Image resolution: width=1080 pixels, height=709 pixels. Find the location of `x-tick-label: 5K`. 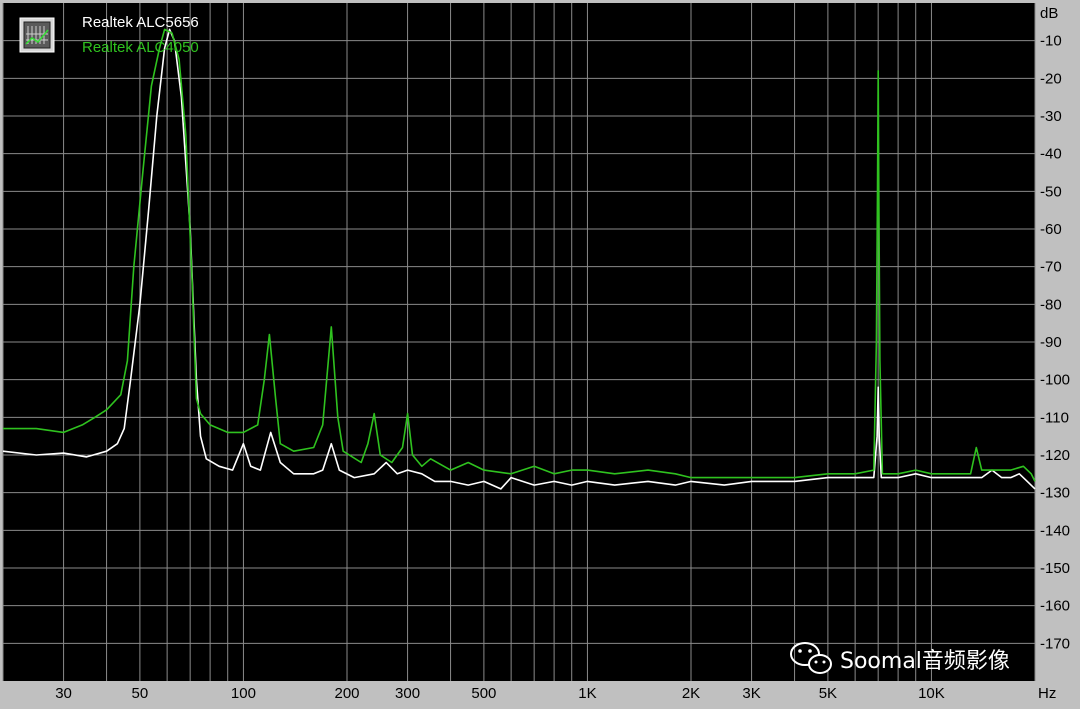

x-tick-label: 5K is located at coordinates (828, 693).